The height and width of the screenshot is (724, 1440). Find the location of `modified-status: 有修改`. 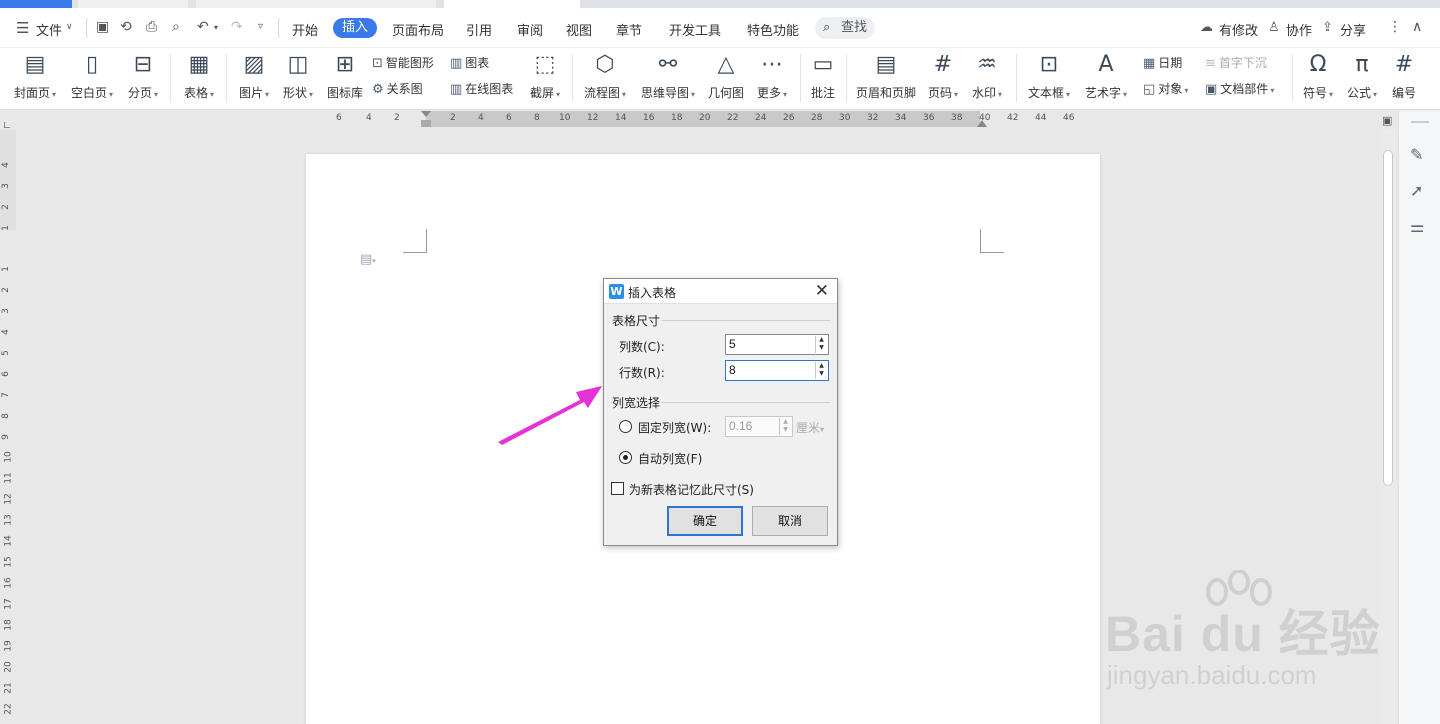

modified-status: 有修改 is located at coordinates (1238, 29).